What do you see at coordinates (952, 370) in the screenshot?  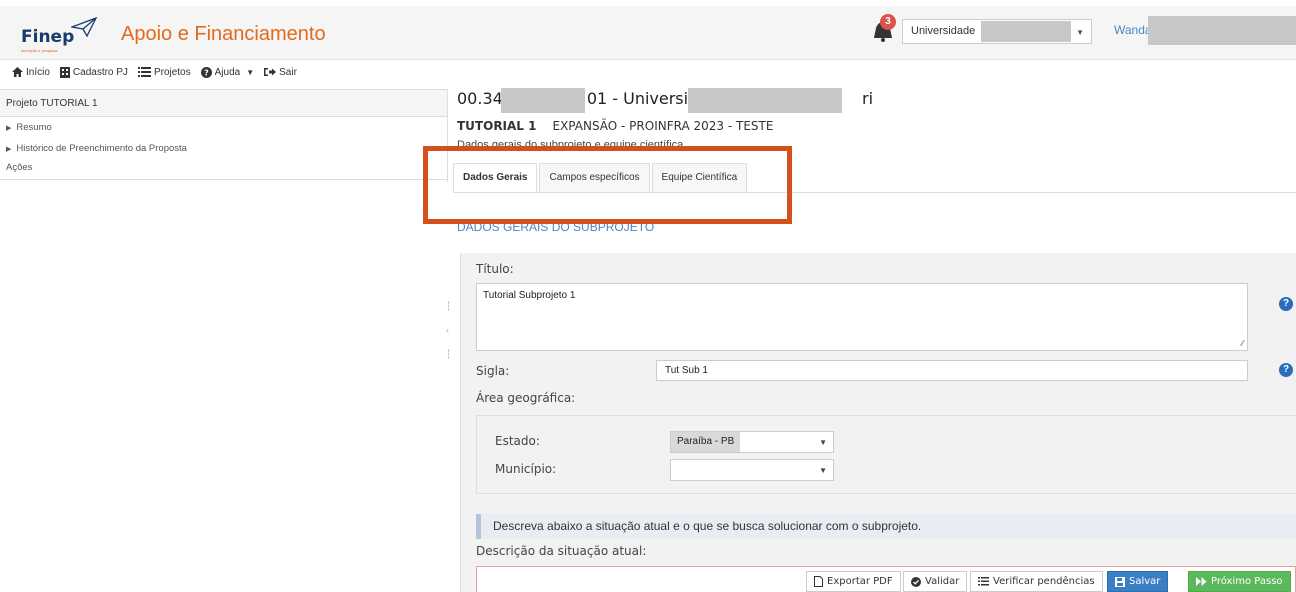 I see `sigla-input: Tut Sub 1` at bounding box center [952, 370].